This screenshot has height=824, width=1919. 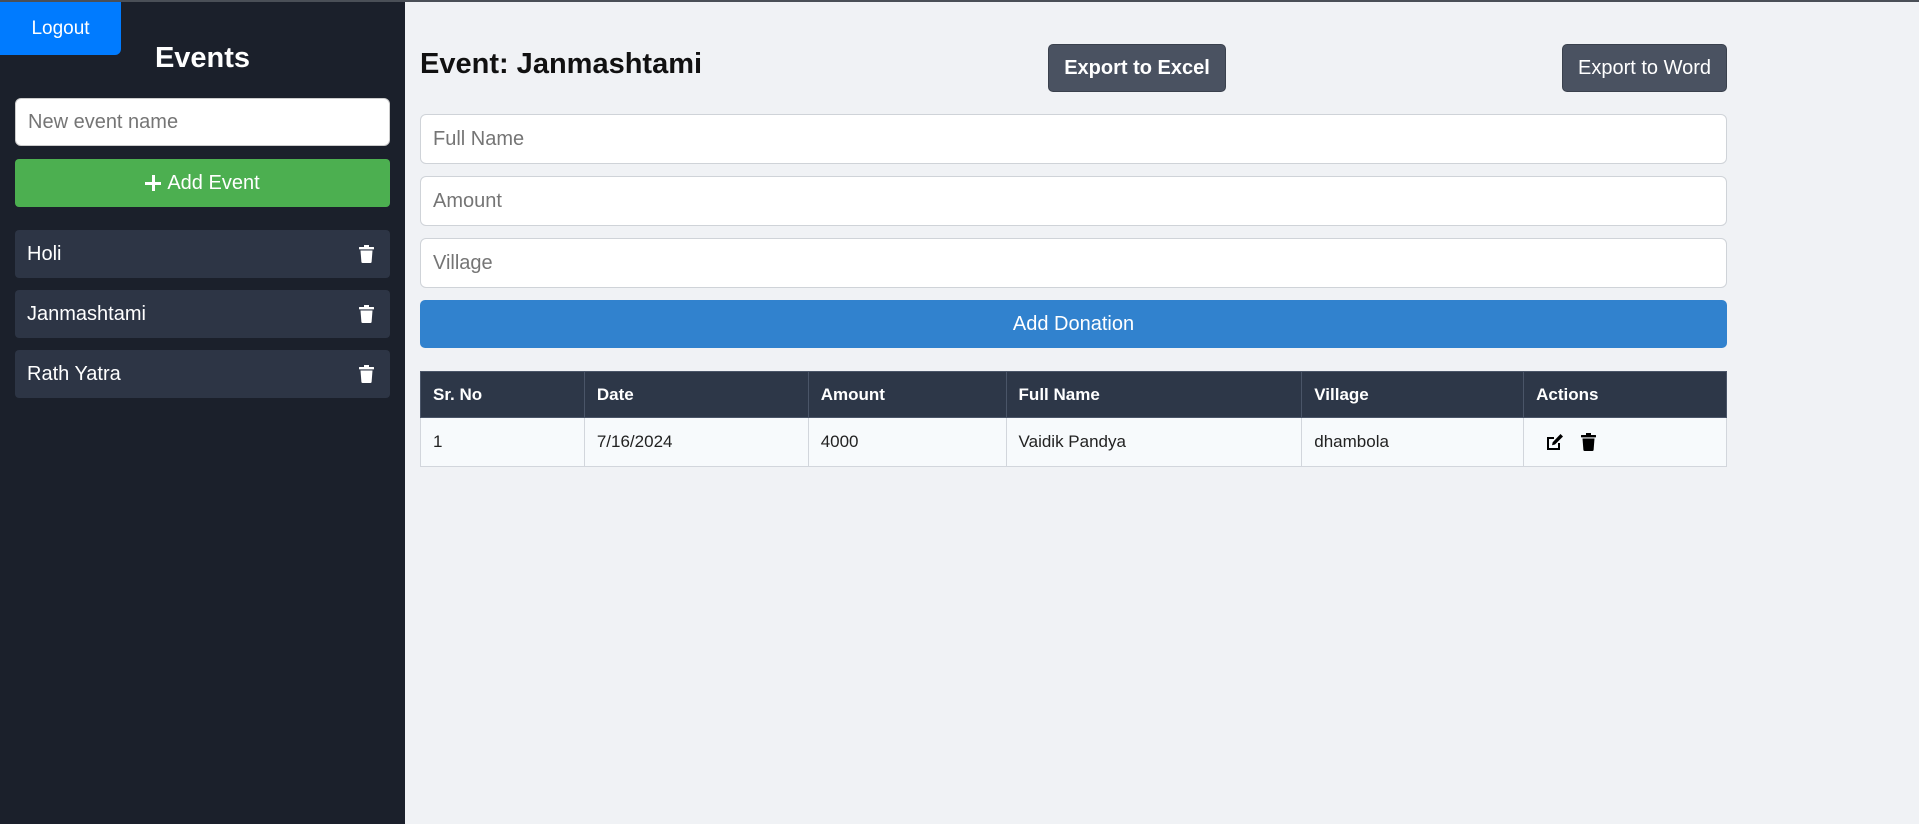 What do you see at coordinates (1073, 139) in the screenshot?
I see `full-name-input` at bounding box center [1073, 139].